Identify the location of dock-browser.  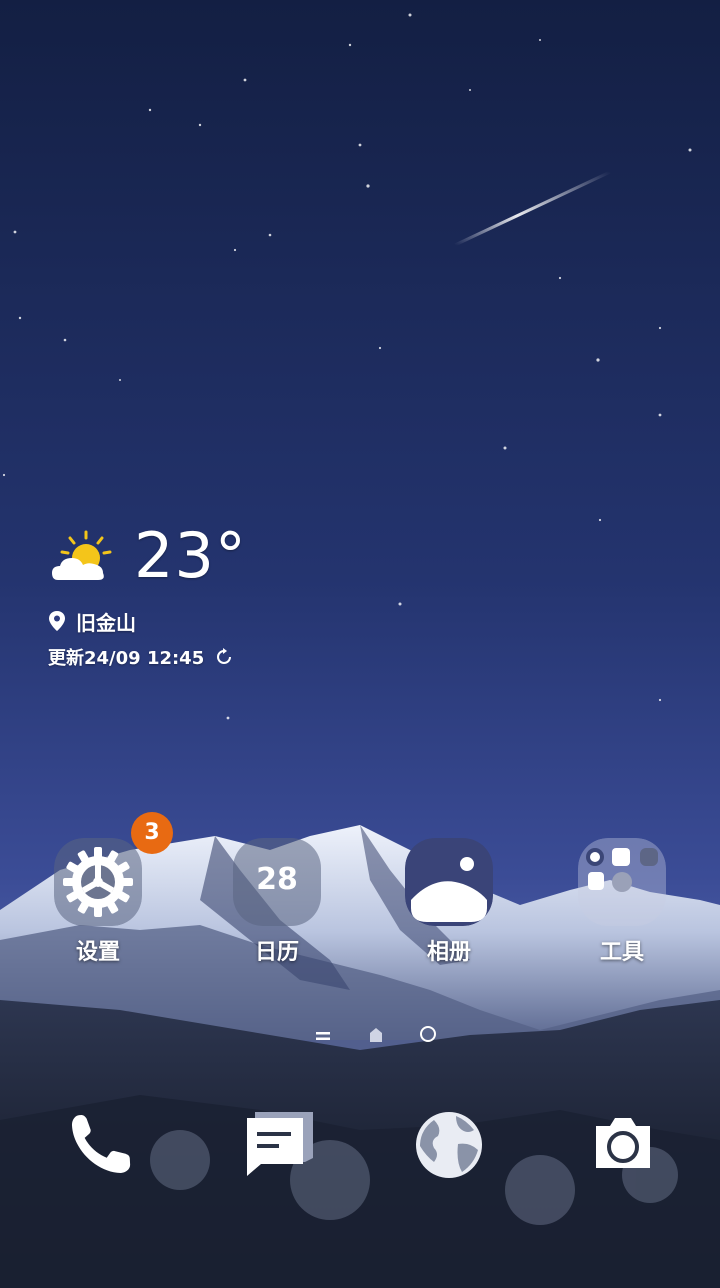
(449, 1145).